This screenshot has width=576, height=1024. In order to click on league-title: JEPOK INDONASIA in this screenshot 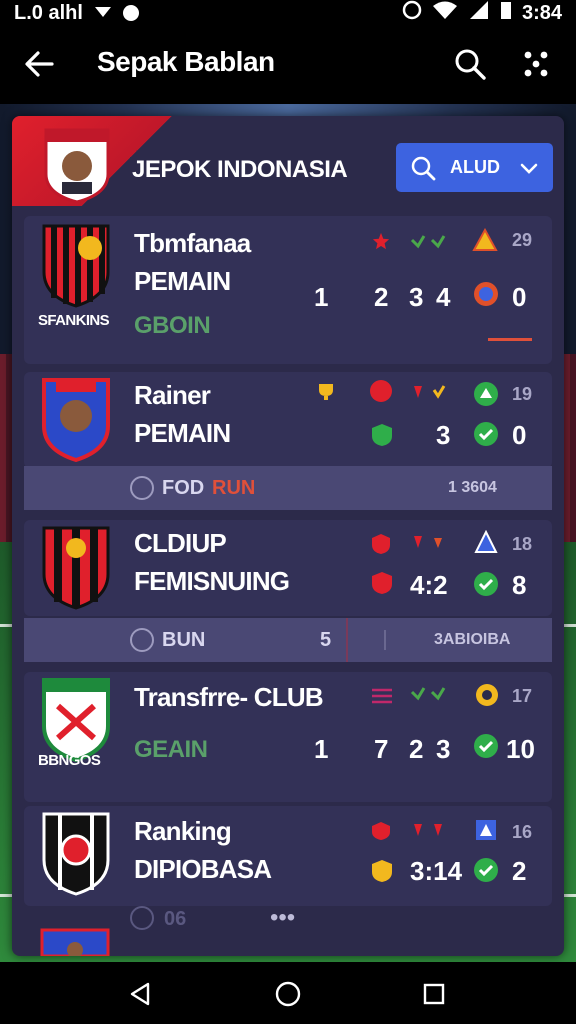, I will do `click(240, 169)`.